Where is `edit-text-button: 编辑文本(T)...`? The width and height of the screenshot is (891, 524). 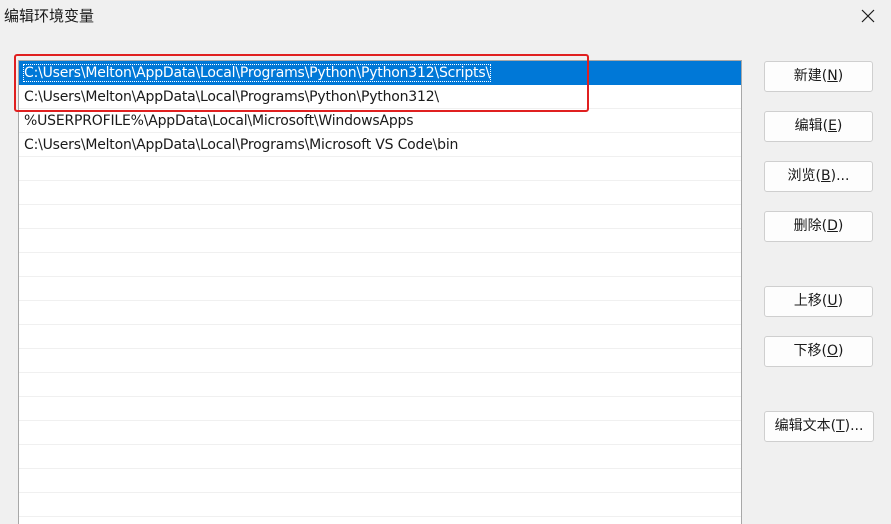 edit-text-button: 编辑文本(T)... is located at coordinates (819, 426).